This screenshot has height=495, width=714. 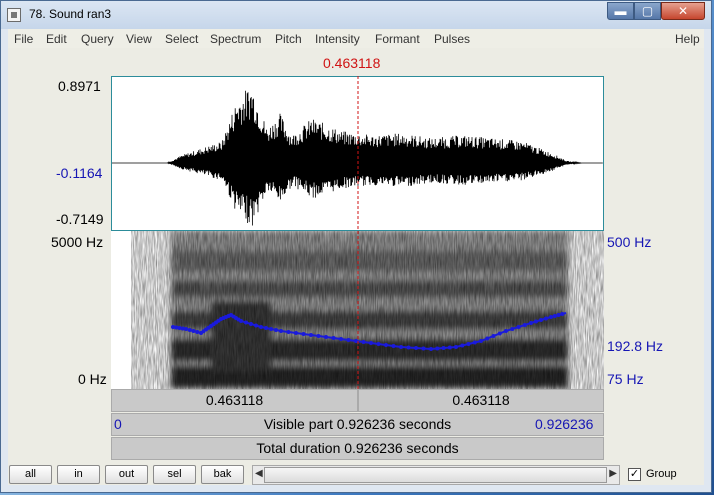 What do you see at coordinates (97, 39) in the screenshot?
I see `menu-query: Query` at bounding box center [97, 39].